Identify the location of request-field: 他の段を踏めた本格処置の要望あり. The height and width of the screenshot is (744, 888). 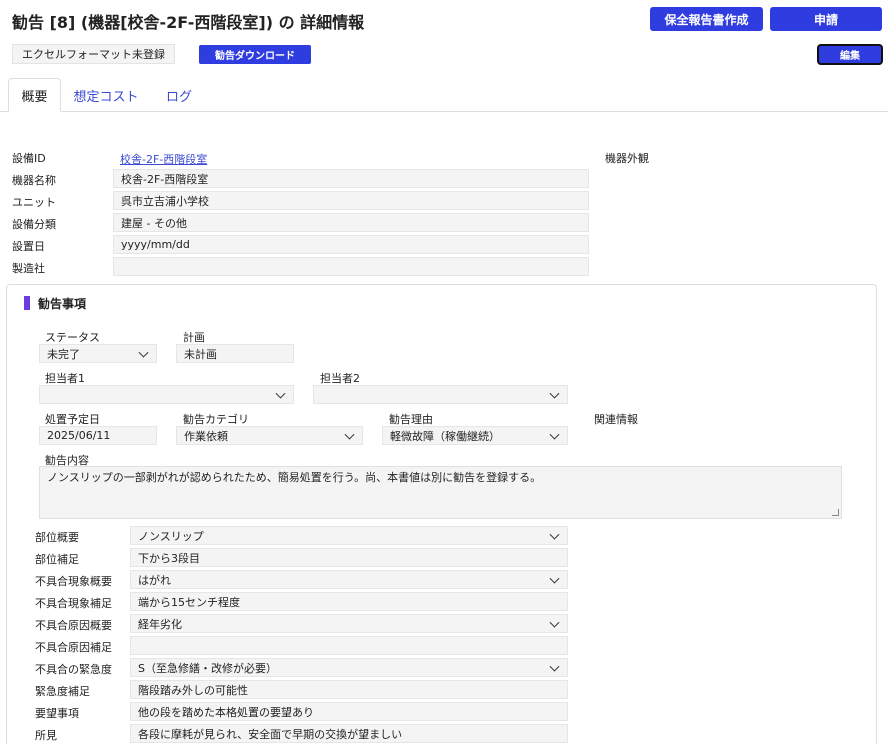
(349, 711).